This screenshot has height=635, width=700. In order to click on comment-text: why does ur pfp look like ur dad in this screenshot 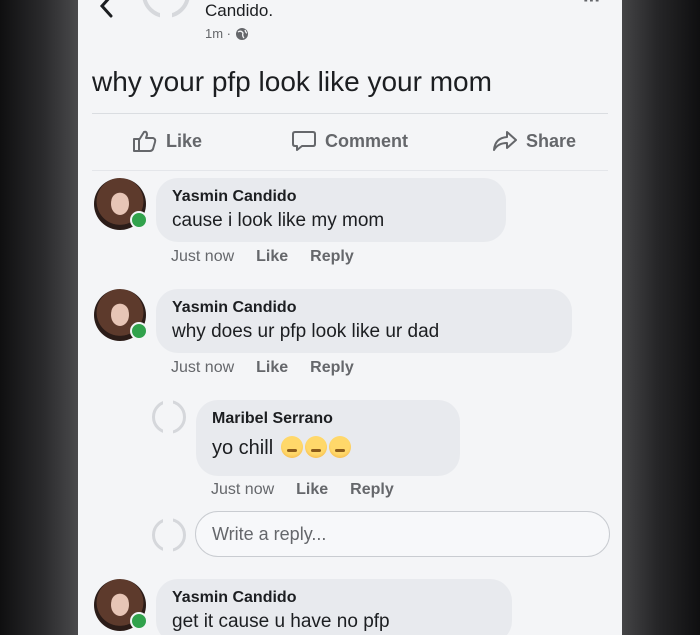, I will do `click(306, 331)`.